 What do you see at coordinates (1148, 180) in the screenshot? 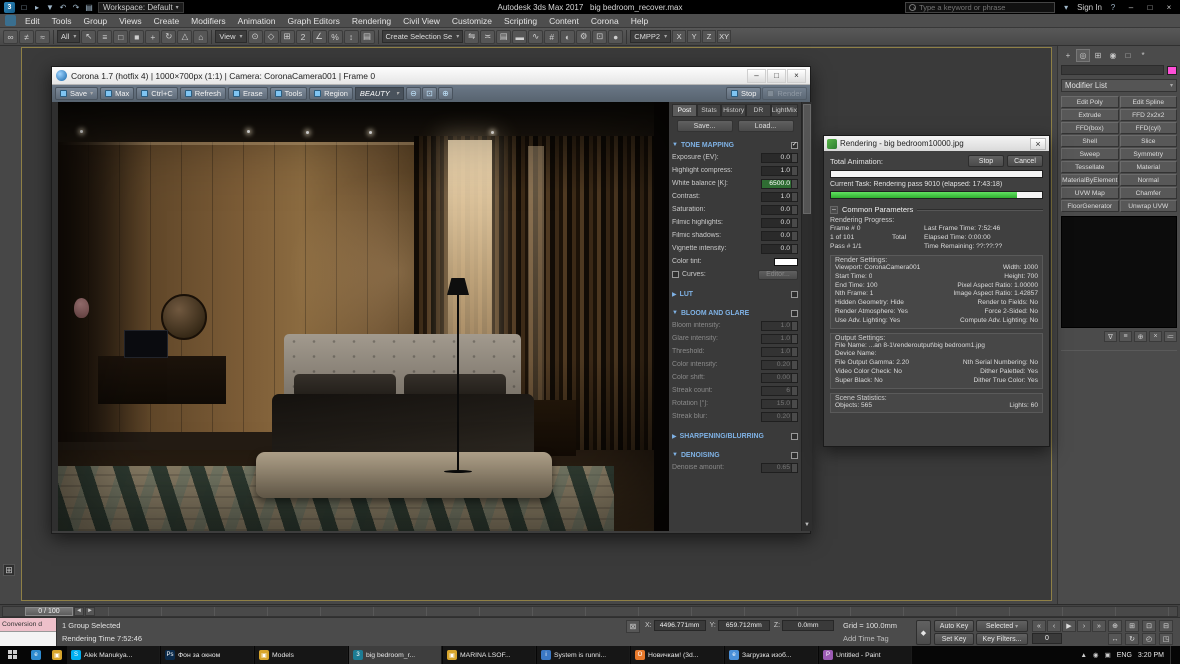
I see `modifier-button: Normal` at bounding box center [1148, 180].